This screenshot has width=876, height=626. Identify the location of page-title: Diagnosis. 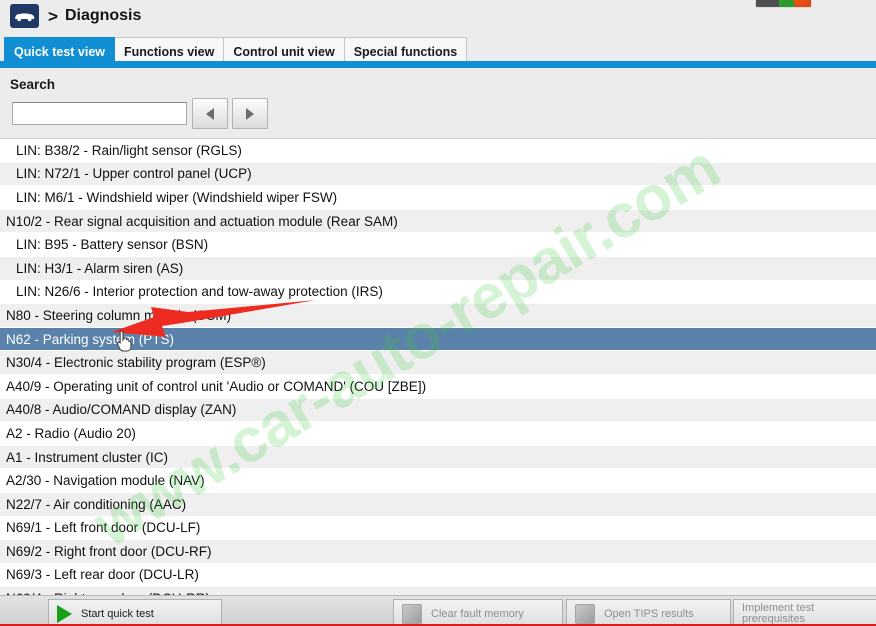
(103, 15).